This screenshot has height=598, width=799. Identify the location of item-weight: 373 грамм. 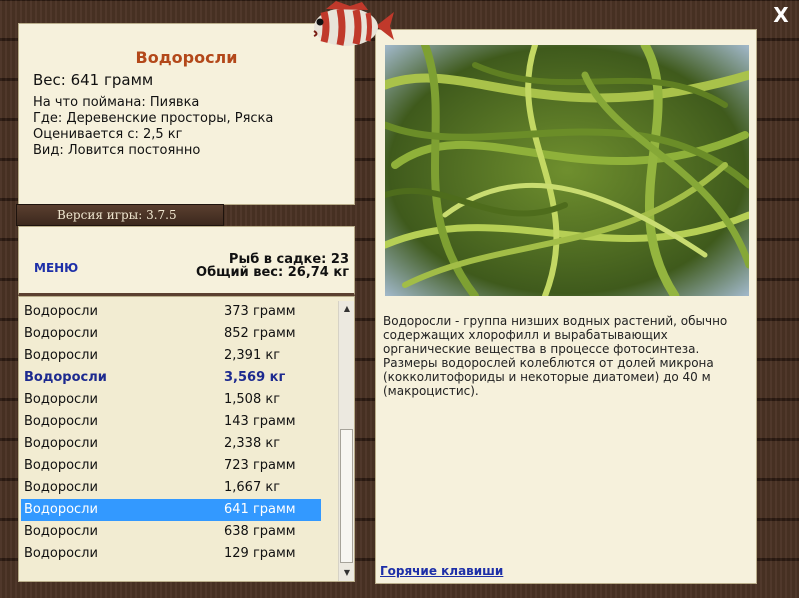
(260, 311).